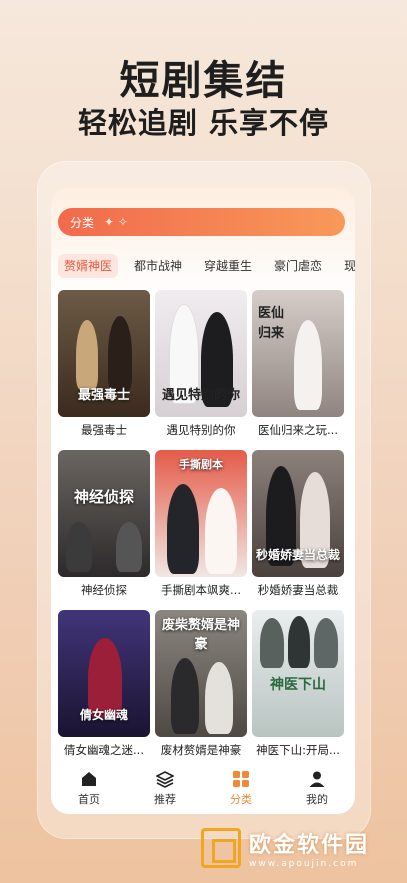 The height and width of the screenshot is (883, 407). Describe the element at coordinates (346, 266) in the screenshot. I see `tab-xianyan: 现言` at that location.